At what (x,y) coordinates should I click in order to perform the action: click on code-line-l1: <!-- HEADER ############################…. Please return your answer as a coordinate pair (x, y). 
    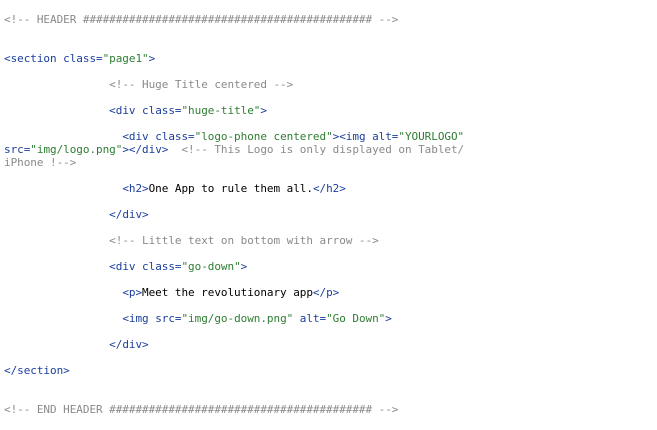
    Looking at the image, I should click on (201, 19).